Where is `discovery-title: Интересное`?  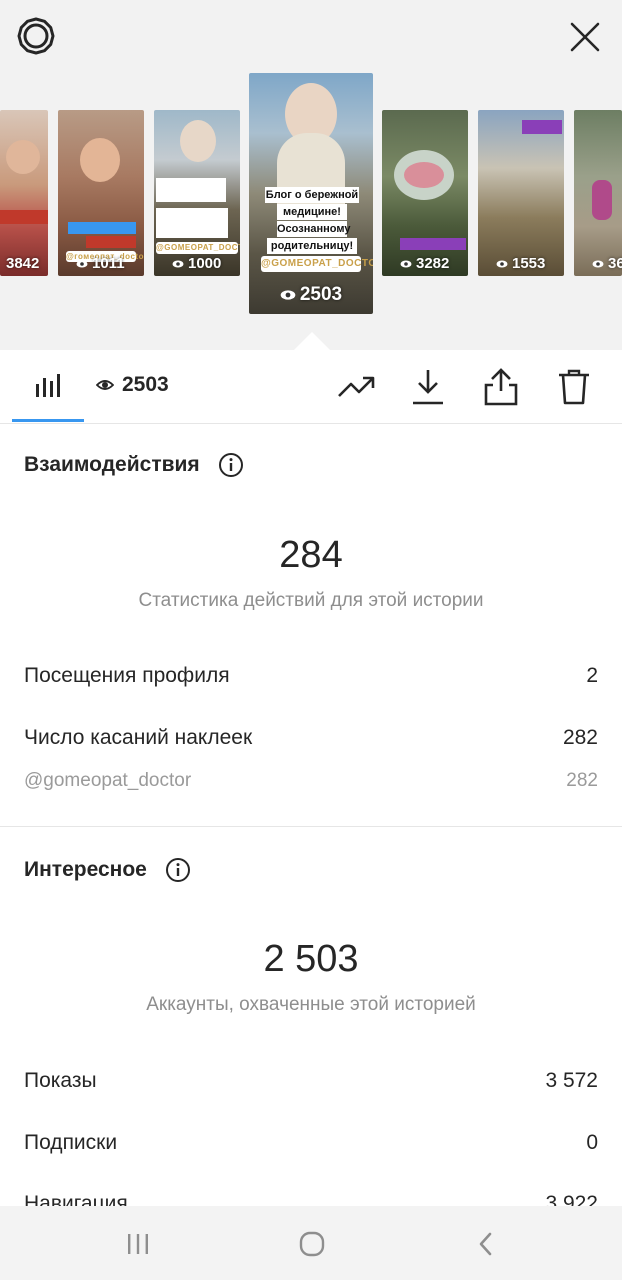
discovery-title: Интересное is located at coordinates (107, 870).